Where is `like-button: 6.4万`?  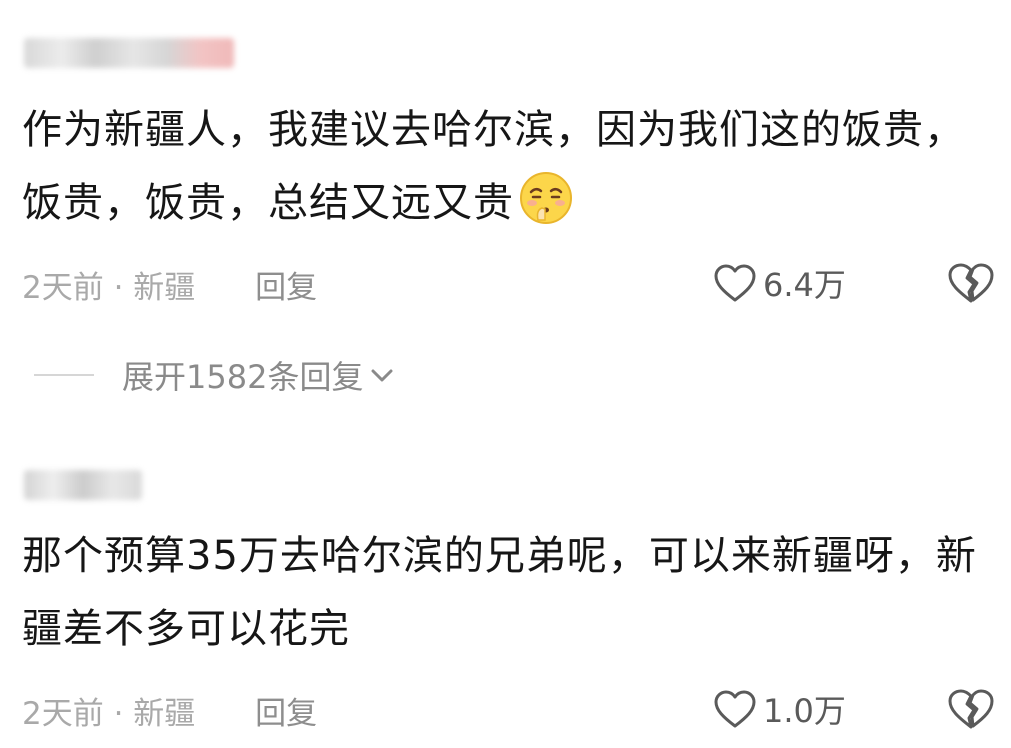 like-button: 6.4万 is located at coordinates (779, 283).